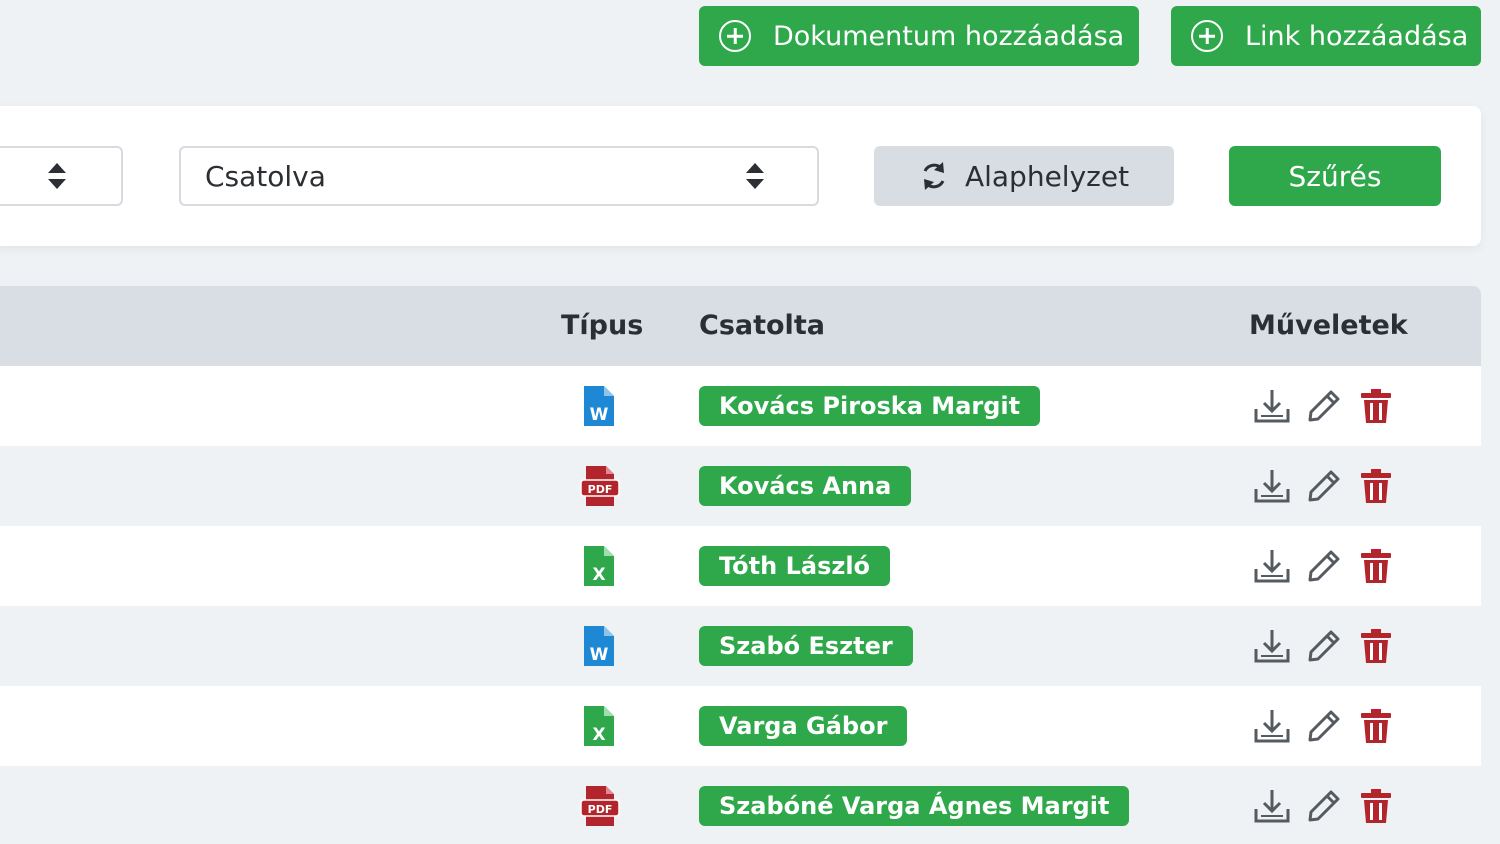 This screenshot has width=1500, height=844. Describe the element at coordinates (762, 325) in the screenshot. I see `column-header-attached-by: Csatolta` at that location.